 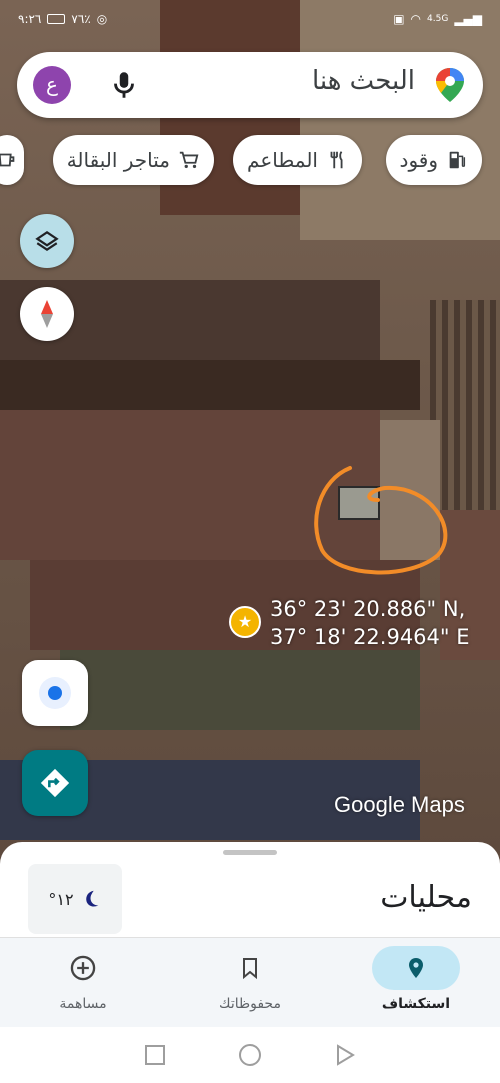 I want to click on explore-pin-icon, so click(x=416, y=968).